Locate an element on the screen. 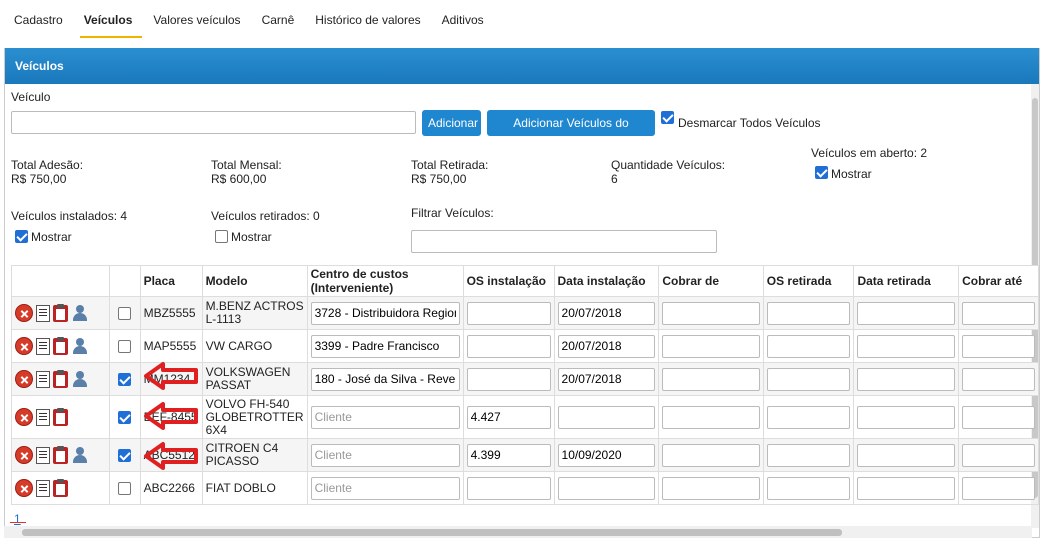 The width and height of the screenshot is (1048, 538). retirados-label: Veículos retirados: 0 is located at coordinates (265, 216).